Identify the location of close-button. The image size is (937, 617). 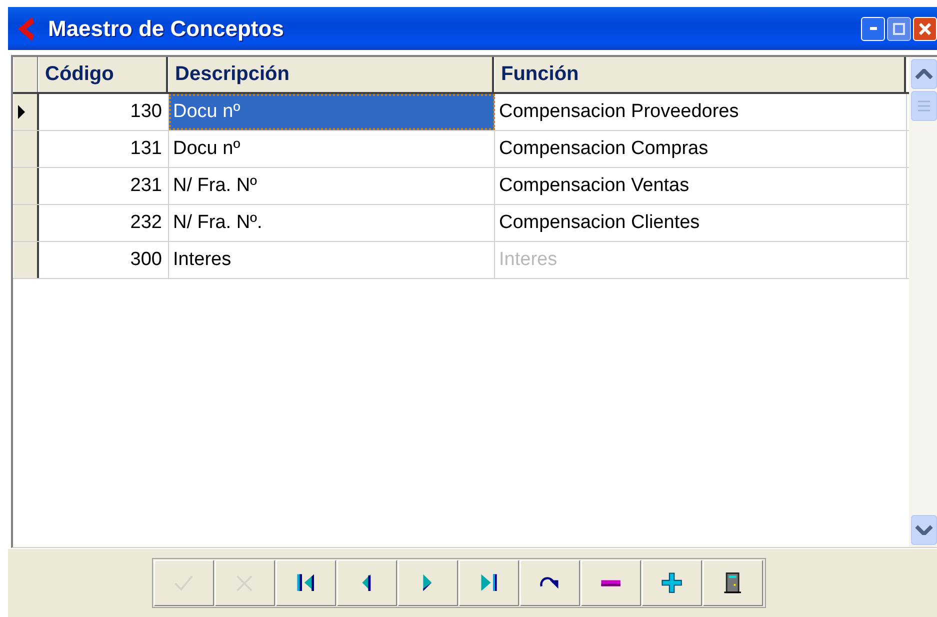
(925, 28).